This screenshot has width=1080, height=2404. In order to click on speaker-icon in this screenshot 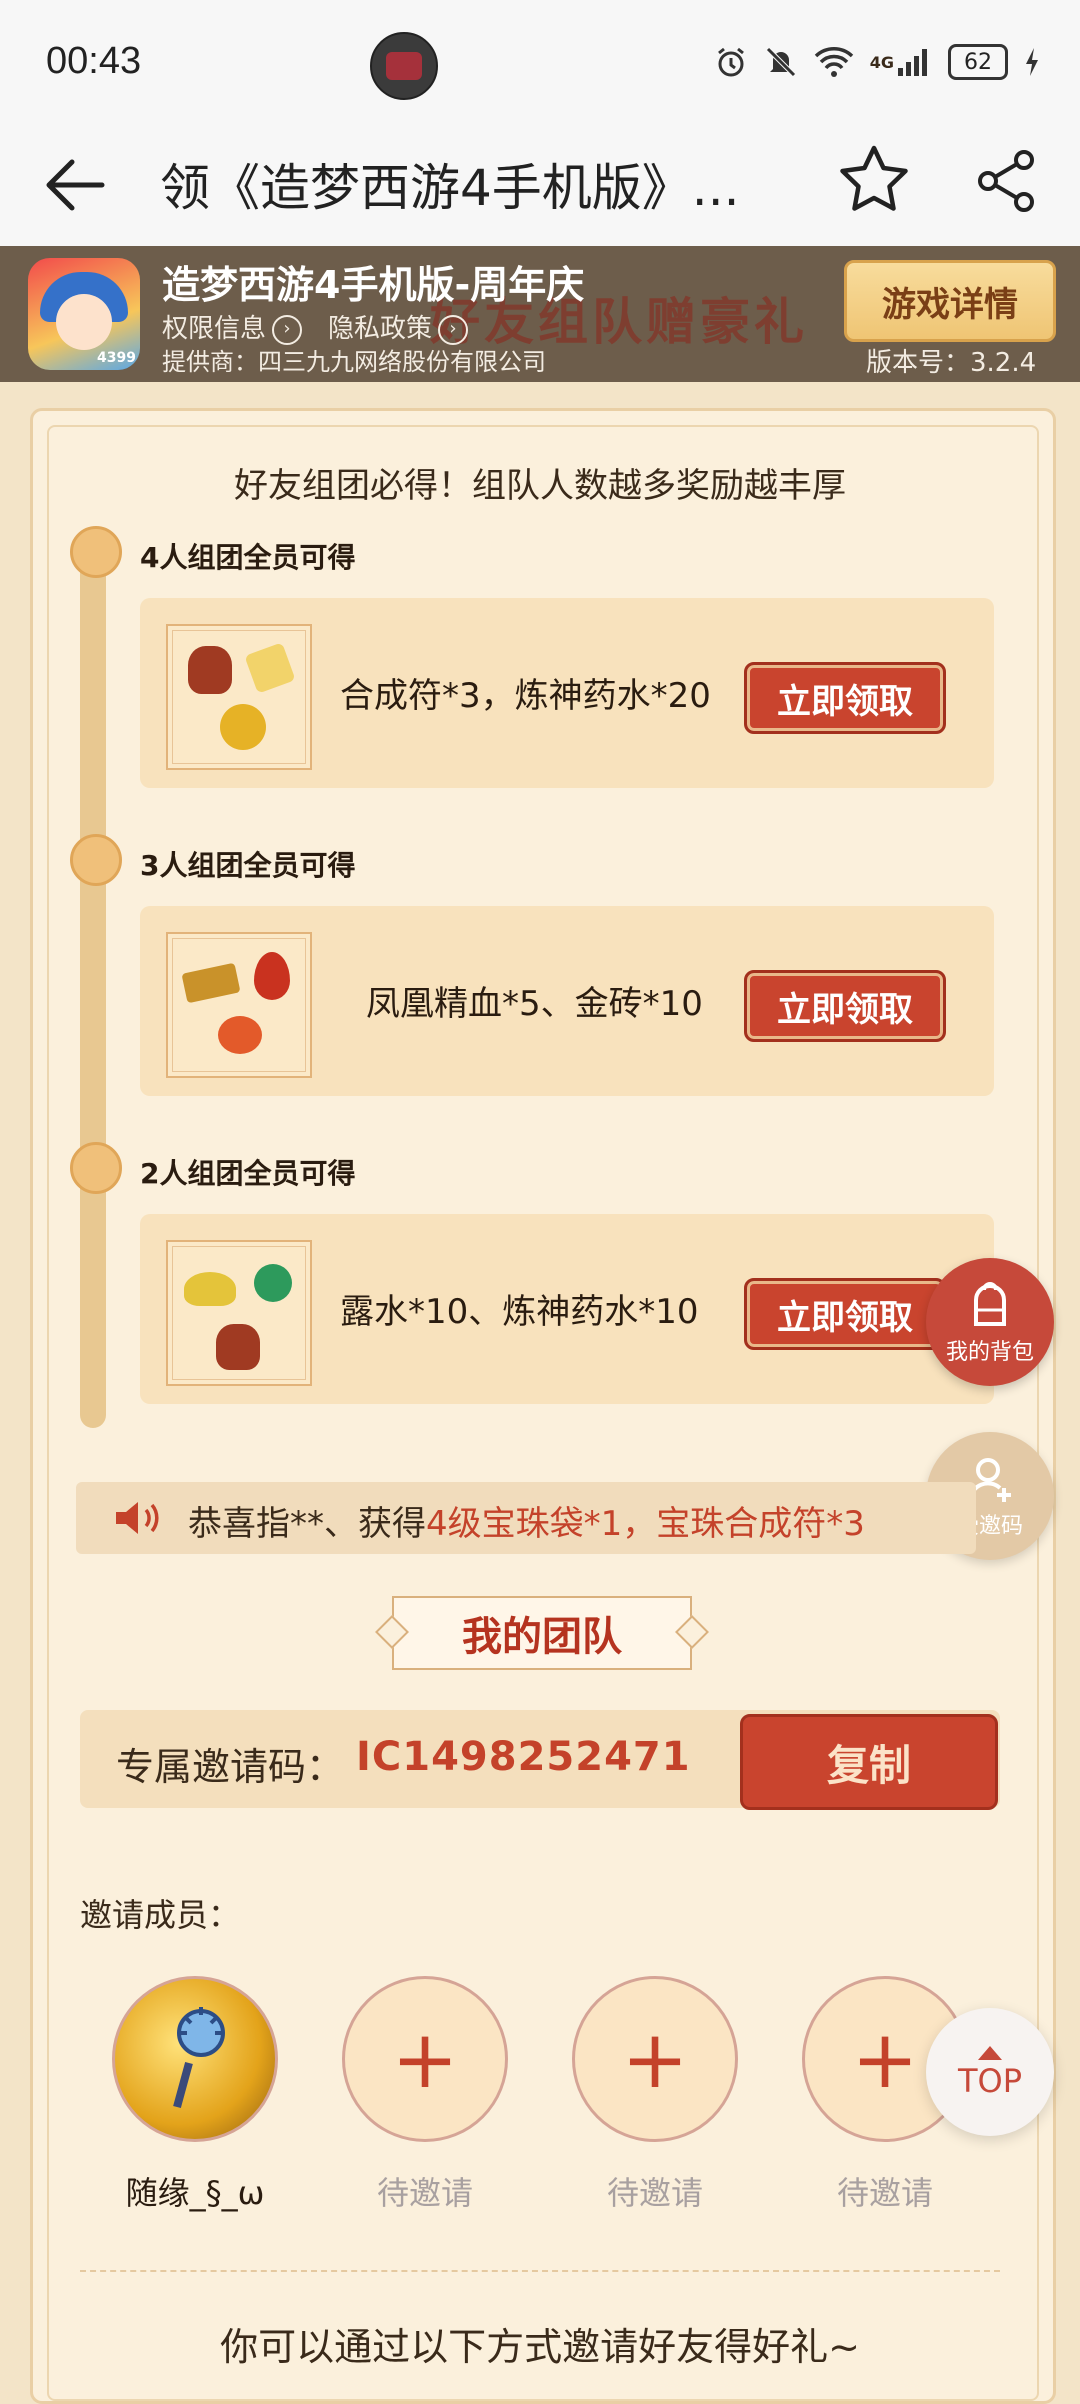, I will do `click(137, 1518)`.